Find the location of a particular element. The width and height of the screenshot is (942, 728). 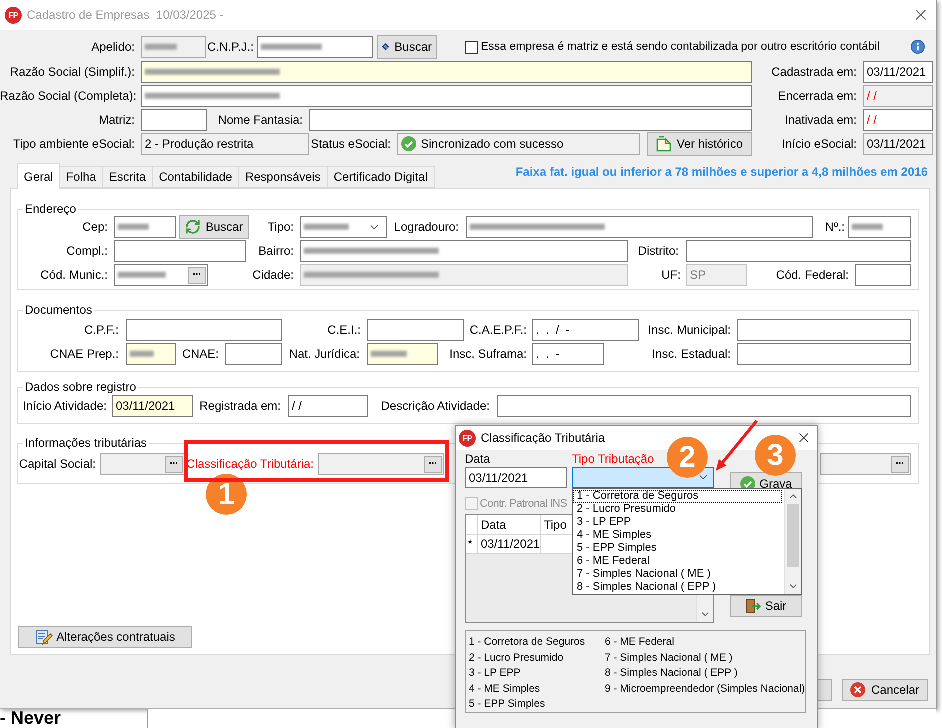

app-logo: FP is located at coordinates (467, 438).